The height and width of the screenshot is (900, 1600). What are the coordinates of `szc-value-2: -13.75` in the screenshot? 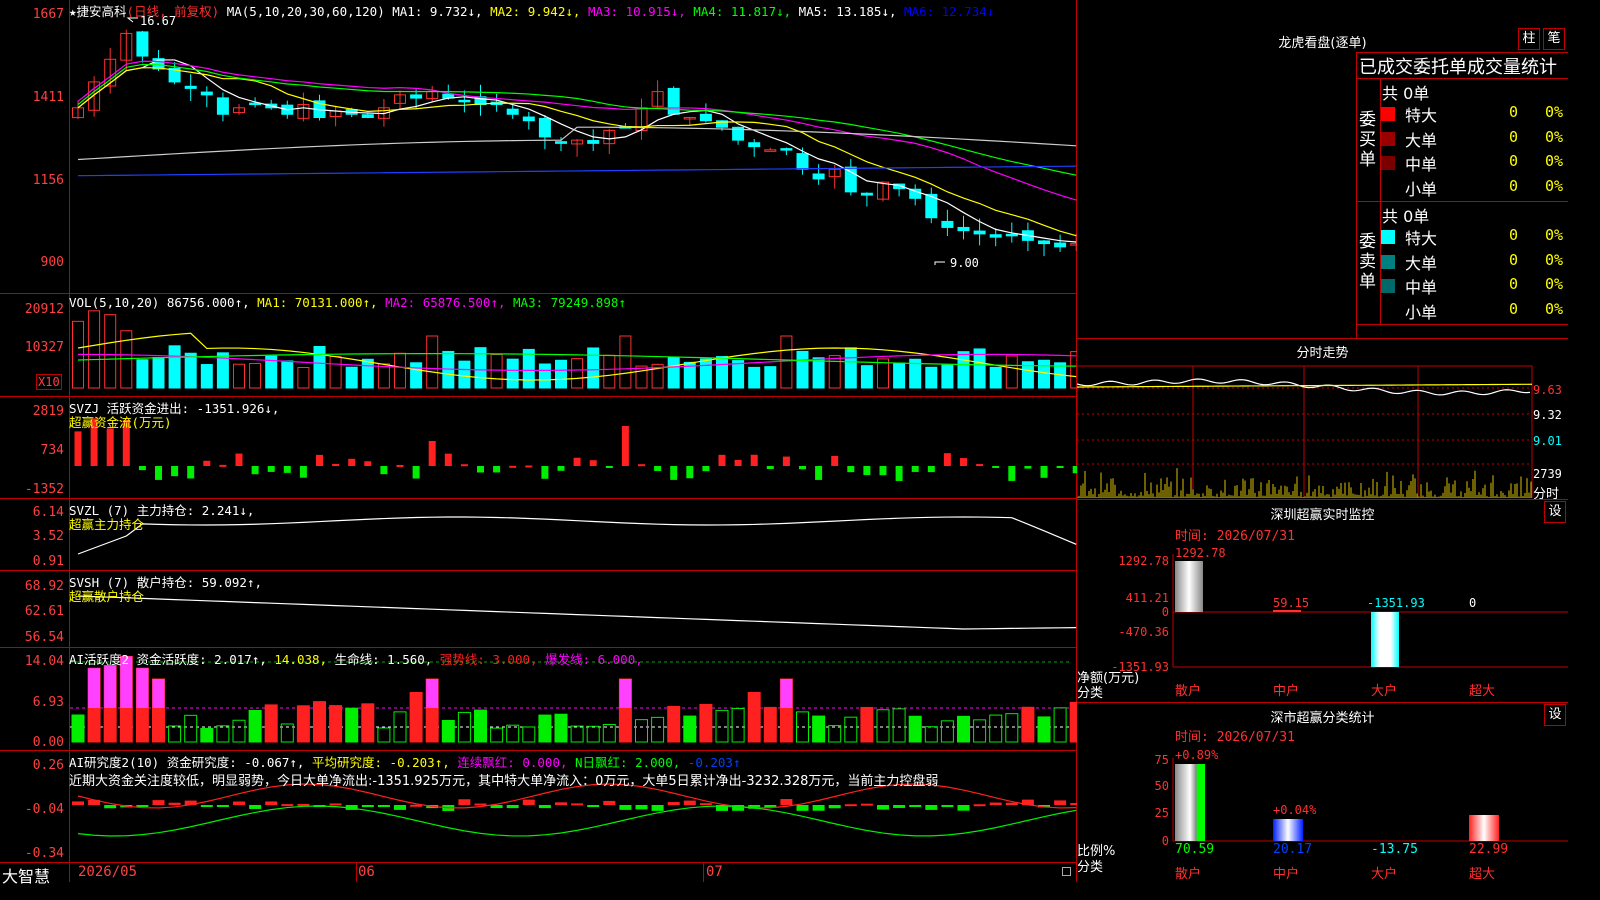 It's located at (1394, 849).